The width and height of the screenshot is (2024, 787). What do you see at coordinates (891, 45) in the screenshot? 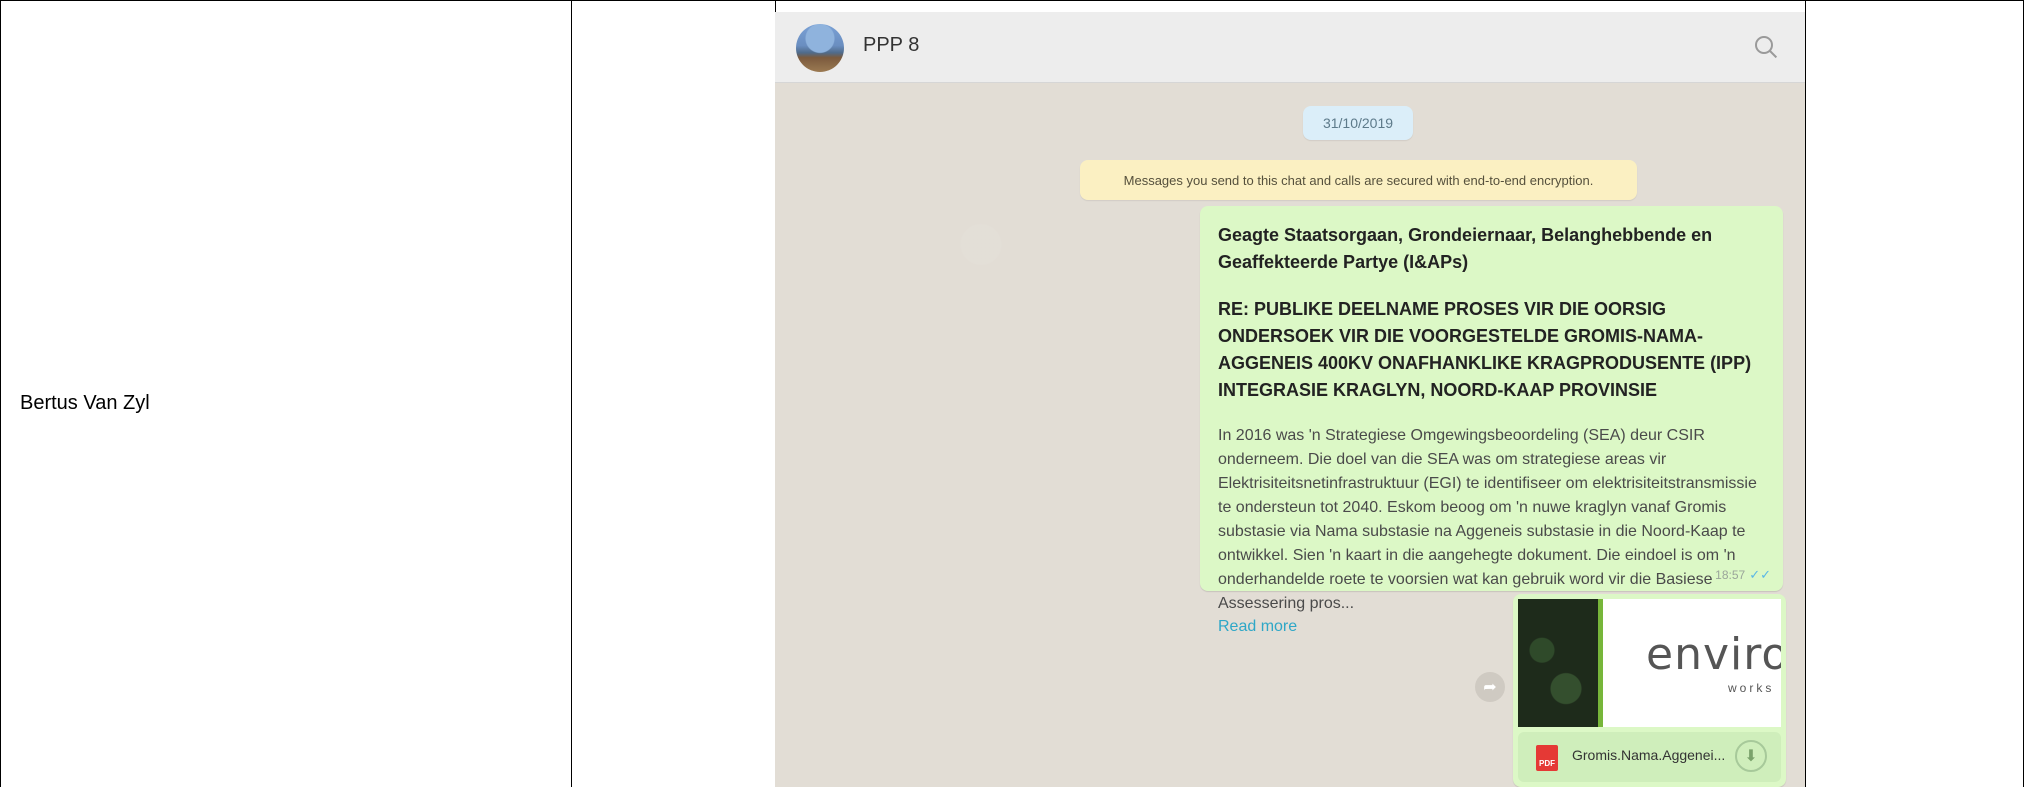
I see `chat-title: PPP 8` at bounding box center [891, 45].